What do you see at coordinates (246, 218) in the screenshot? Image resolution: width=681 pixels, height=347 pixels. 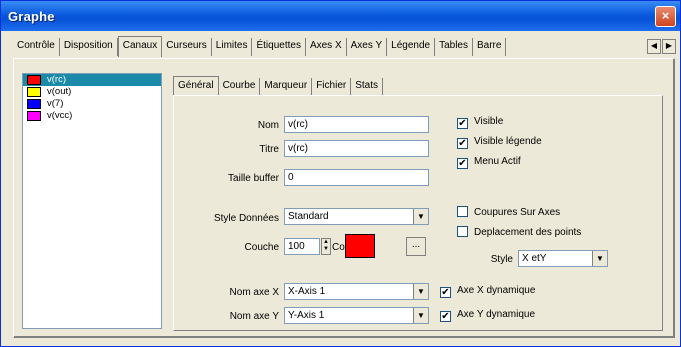 I see `style-donnees-label: Style Données` at bounding box center [246, 218].